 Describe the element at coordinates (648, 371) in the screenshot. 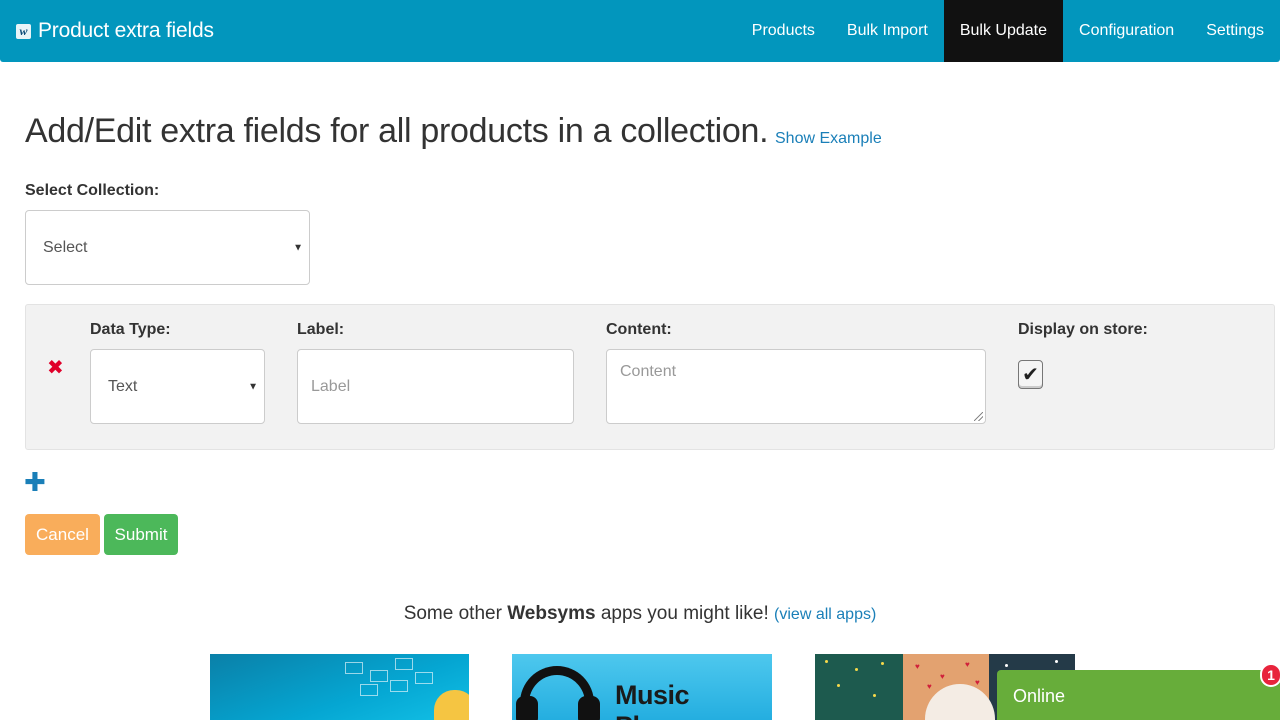

I see `content-textarea-placeholder: Content` at that location.